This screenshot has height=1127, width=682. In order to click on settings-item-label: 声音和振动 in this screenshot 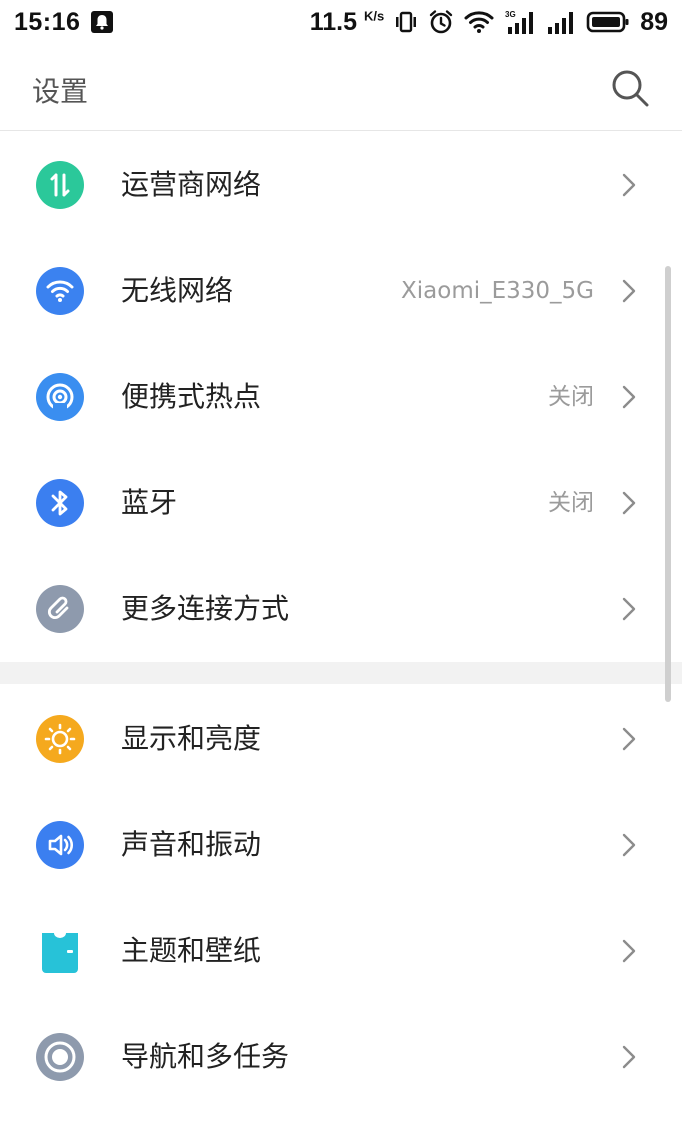, I will do `click(191, 844)`.